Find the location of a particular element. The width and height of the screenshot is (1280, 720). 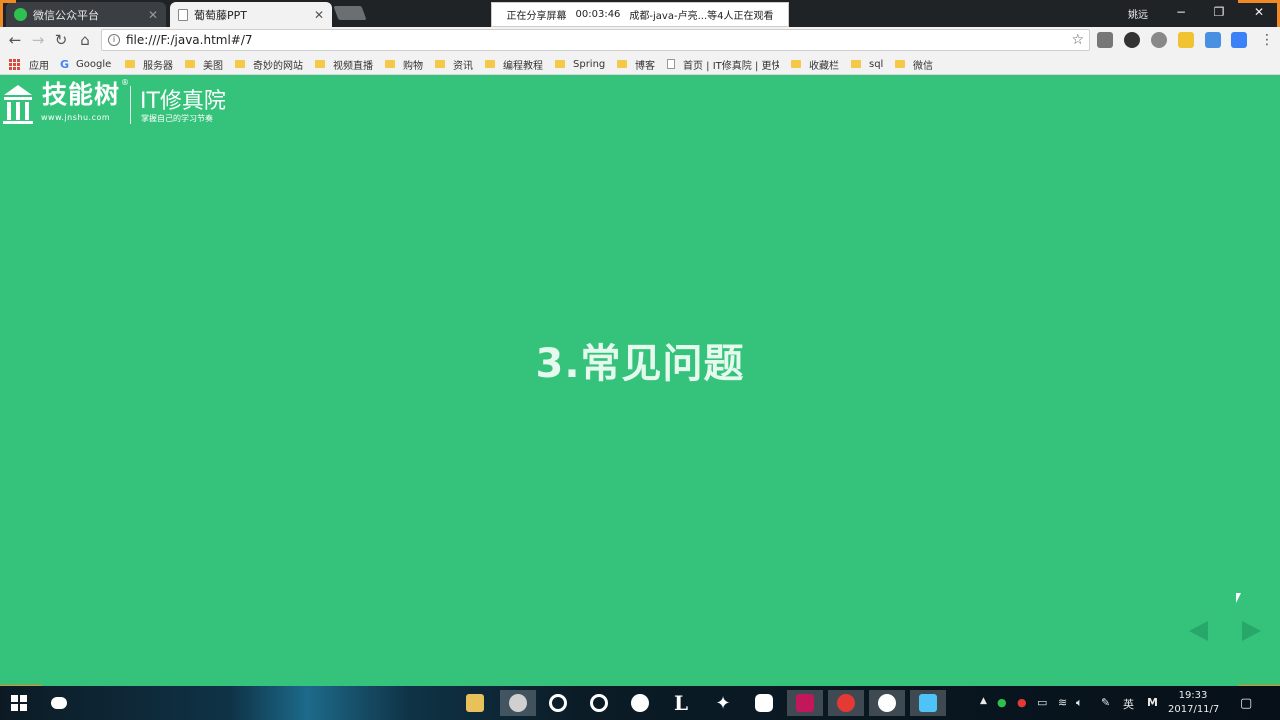

bookmark-folder: Spring is located at coordinates (580, 64).